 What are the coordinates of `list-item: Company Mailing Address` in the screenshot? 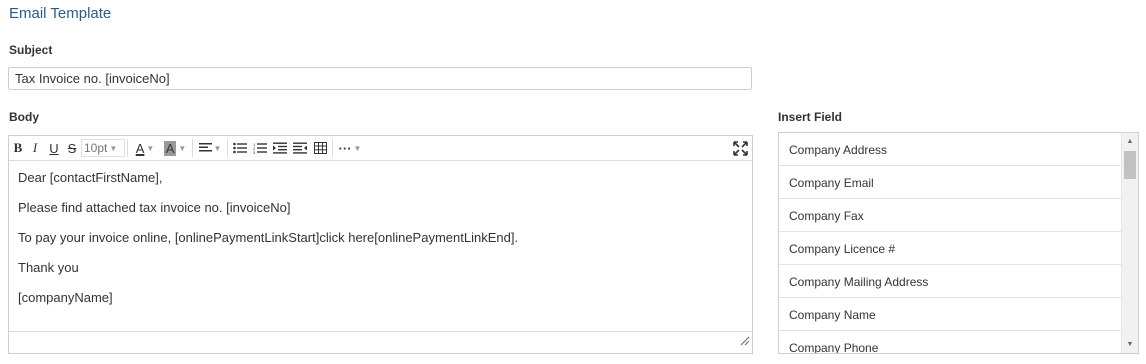 It's located at (950, 281).